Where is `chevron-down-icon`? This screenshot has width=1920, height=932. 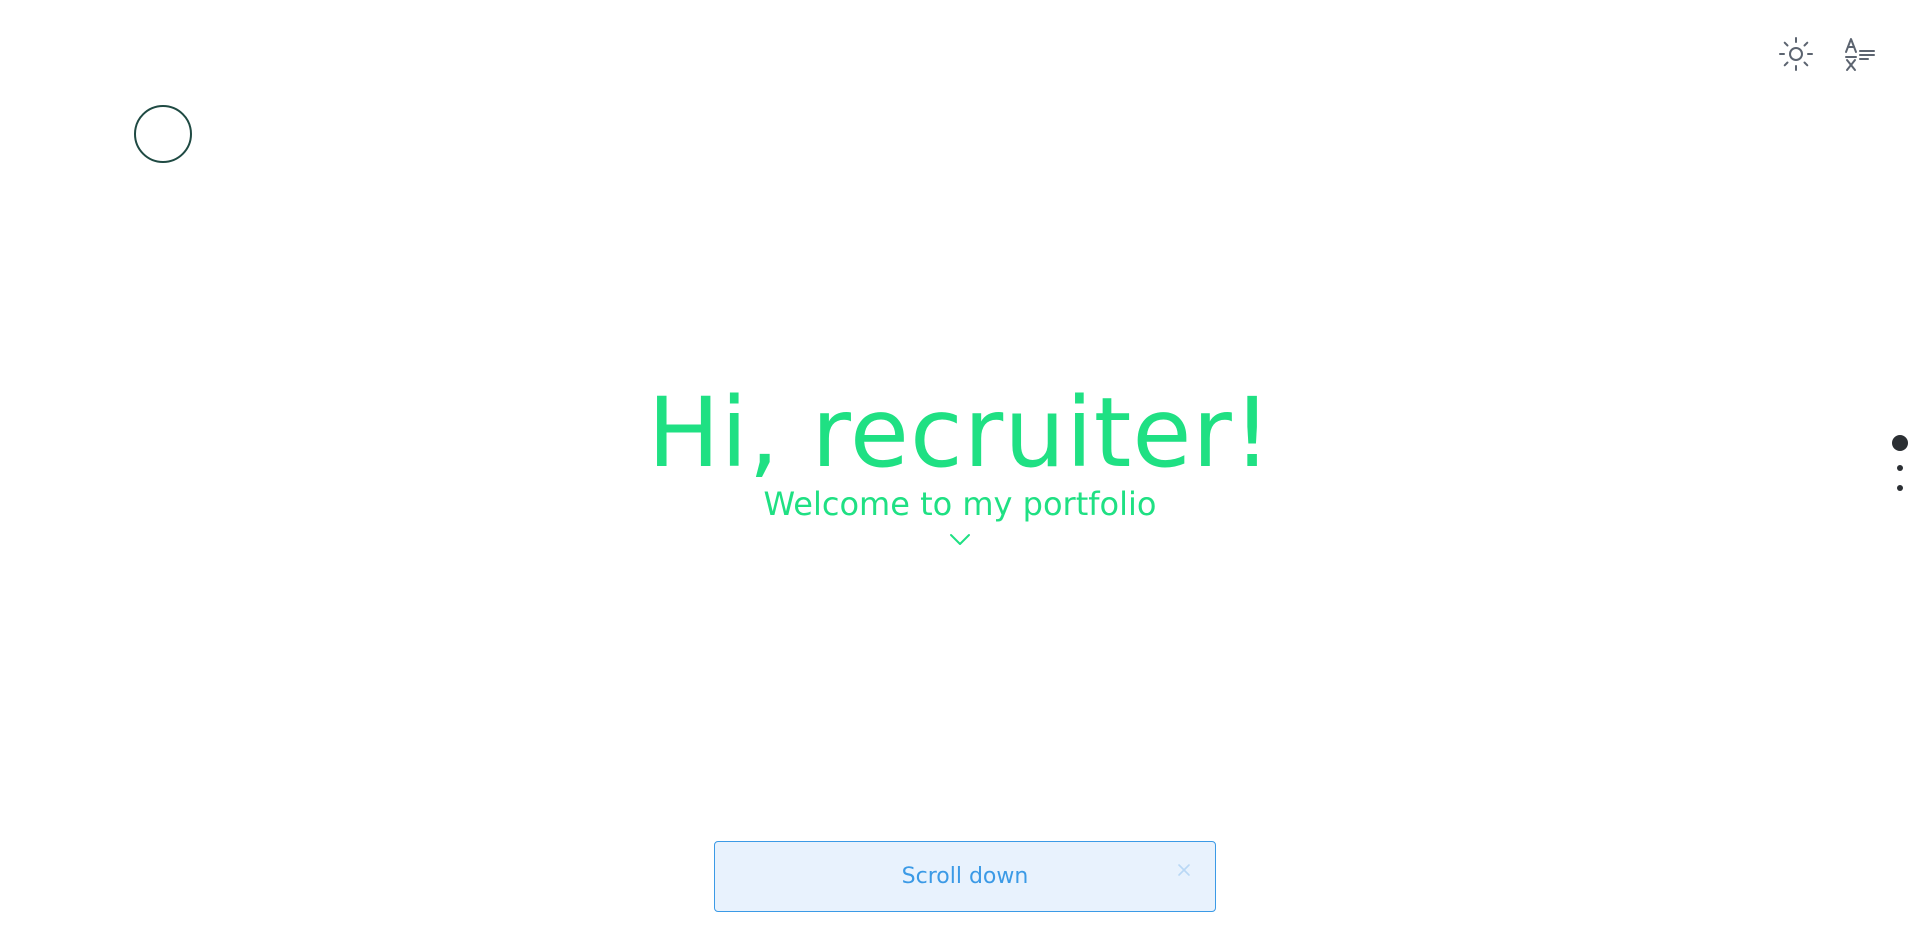
chevron-down-icon is located at coordinates (960, 539).